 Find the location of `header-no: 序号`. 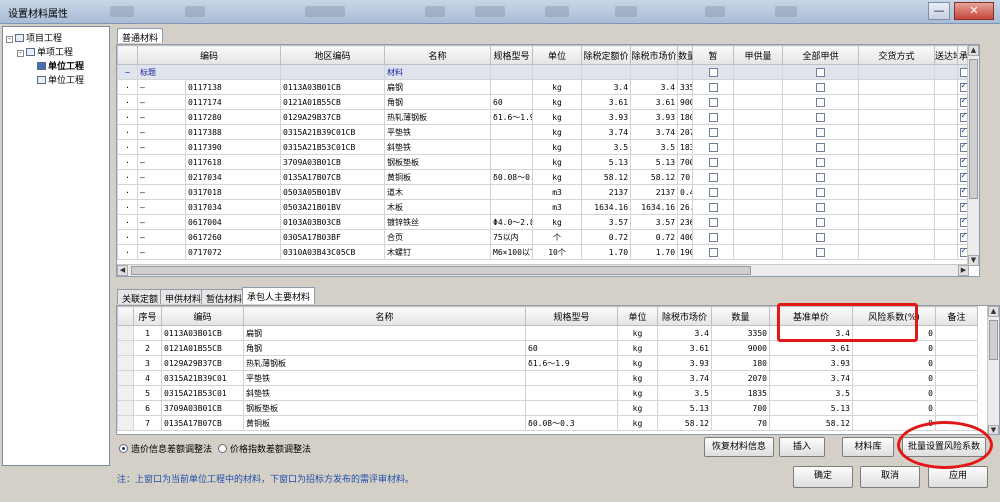

header-no: 序号 is located at coordinates (147, 316).